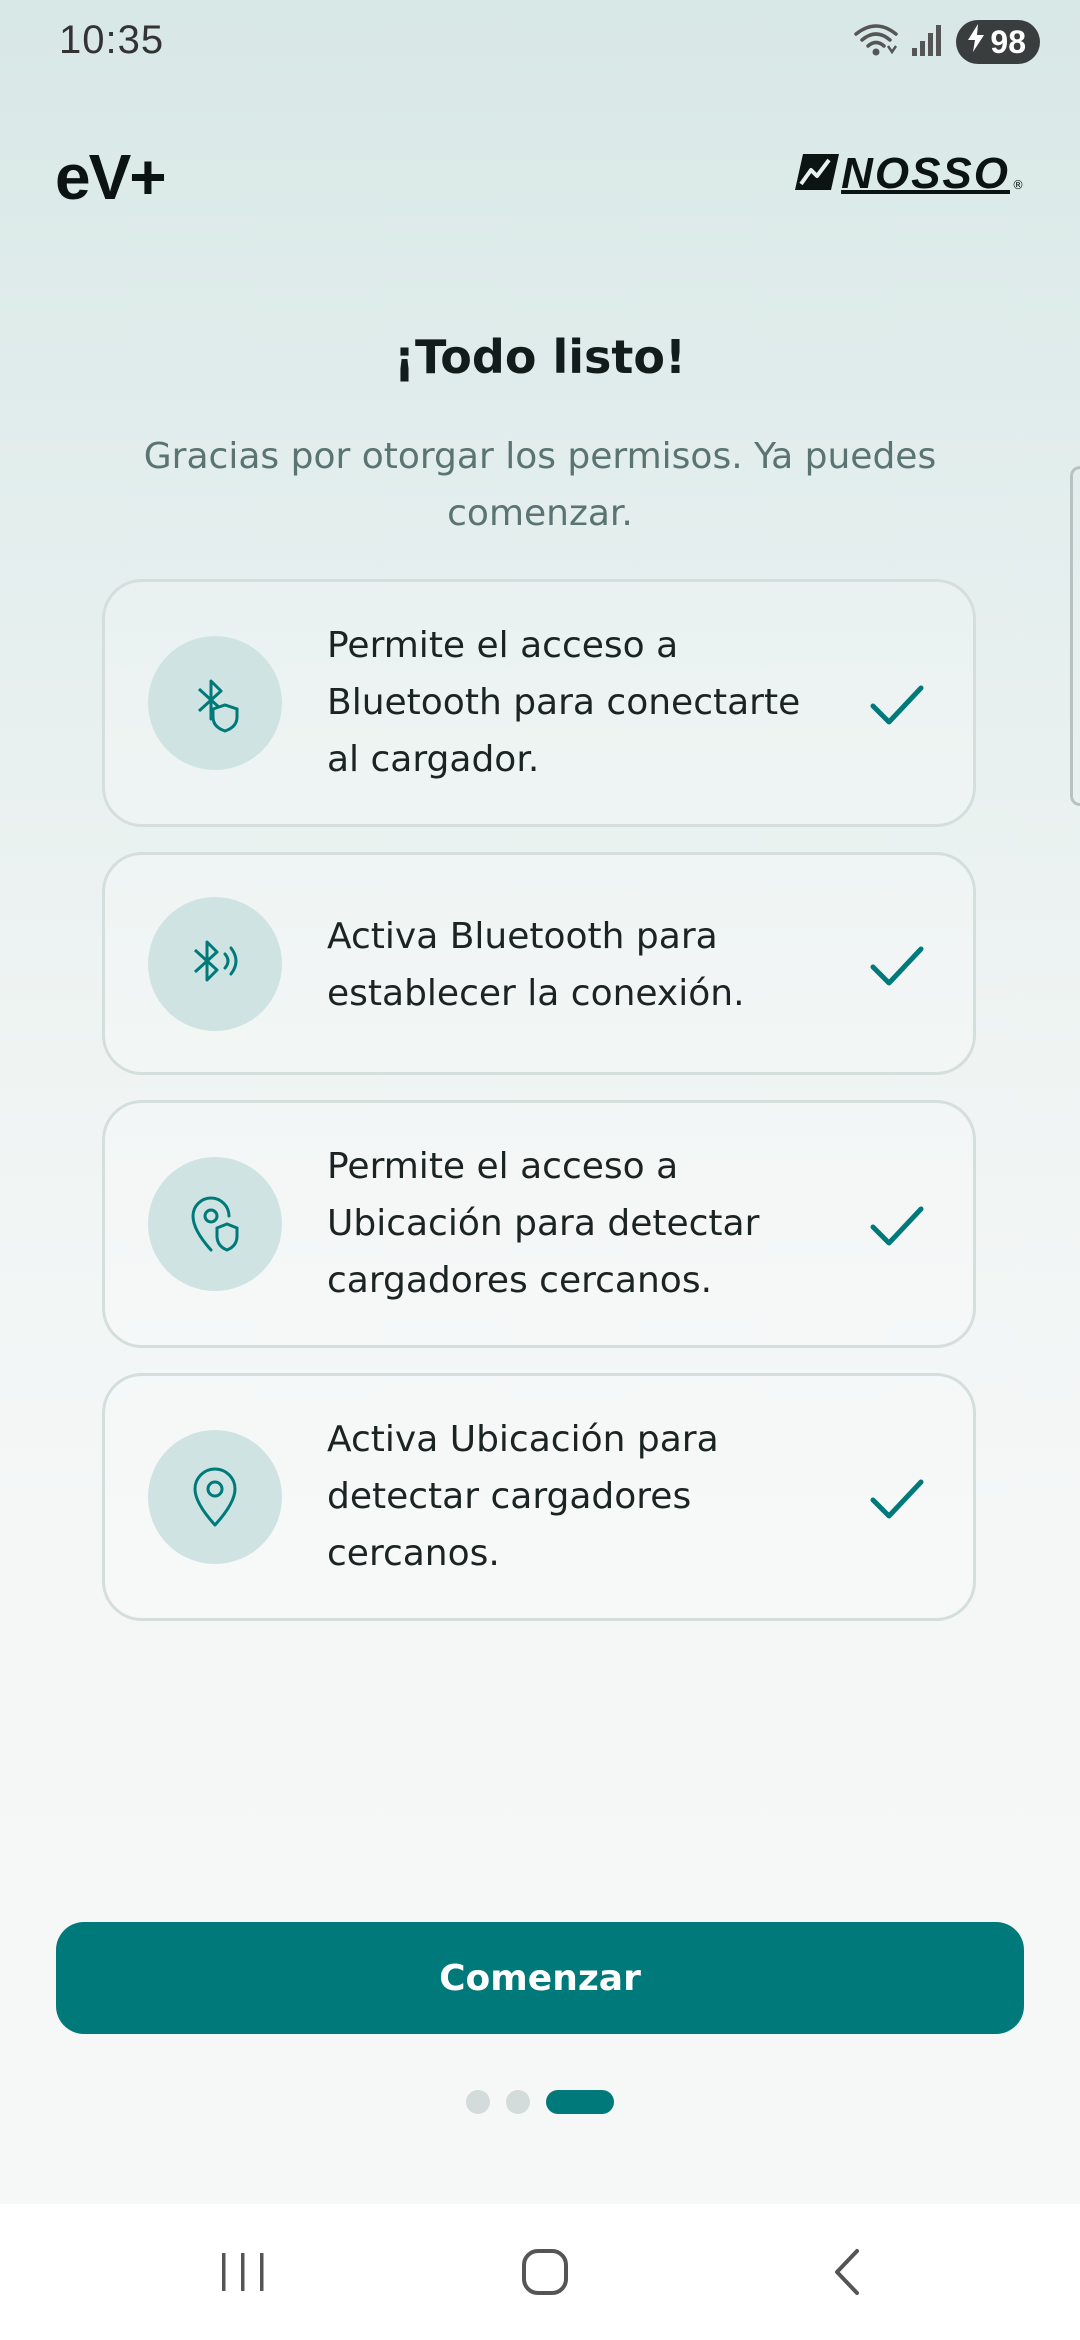 Image resolution: width=1080 pixels, height=2340 pixels. I want to click on battery-indicator: 98, so click(998, 42).